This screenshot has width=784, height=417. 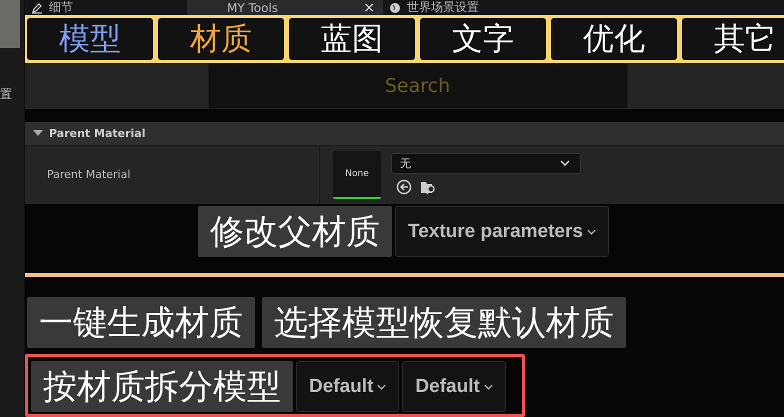 What do you see at coordinates (486, 163) in the screenshot?
I see `asset-dropdown: 无` at bounding box center [486, 163].